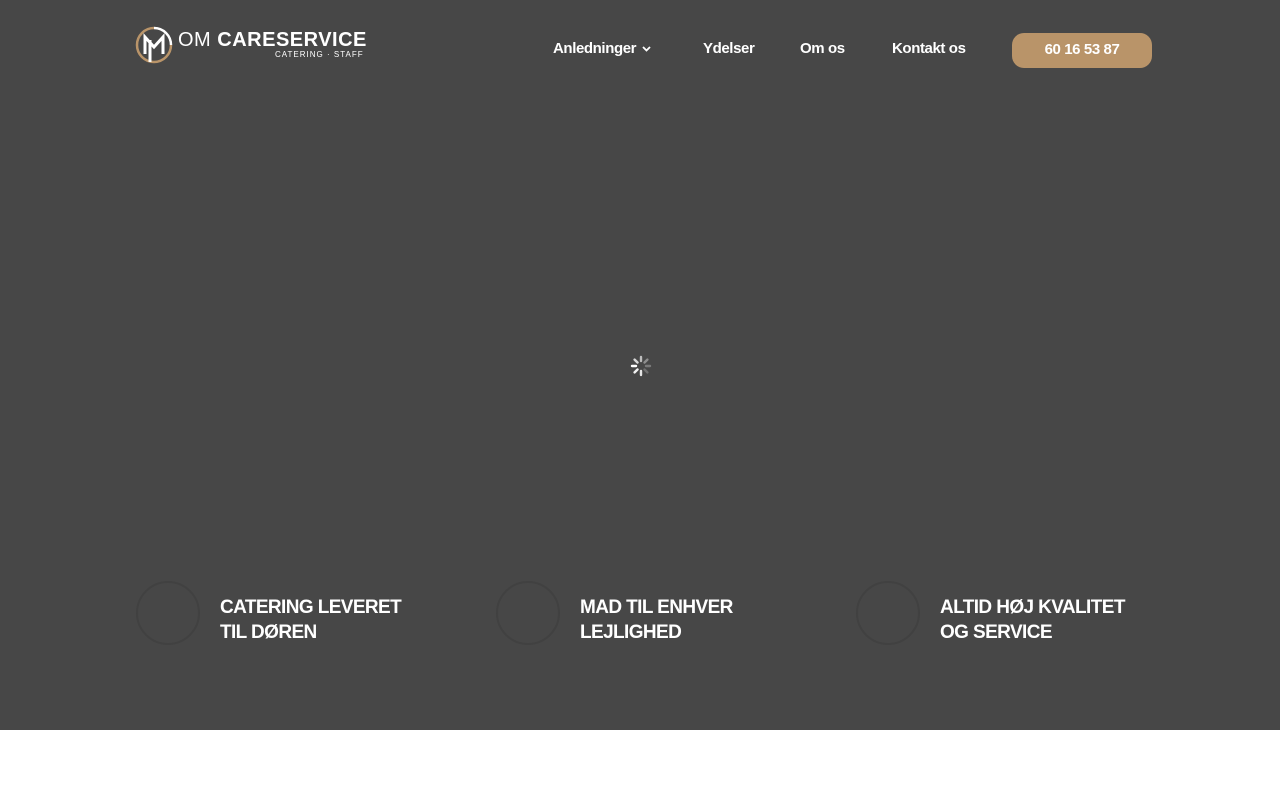 The height and width of the screenshot is (800, 1280). I want to click on logo-mark-icon, so click(154, 45).